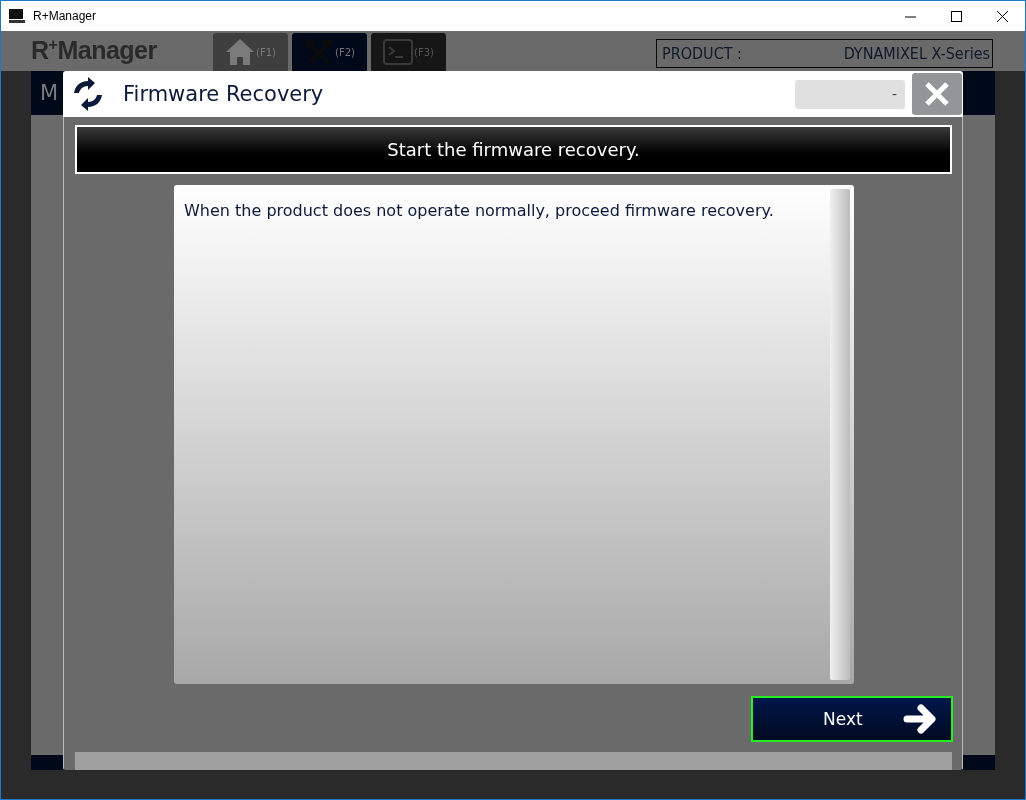 This screenshot has width=1026, height=800. What do you see at coordinates (919, 719) in the screenshot?
I see `arrow-right-icon` at bounding box center [919, 719].